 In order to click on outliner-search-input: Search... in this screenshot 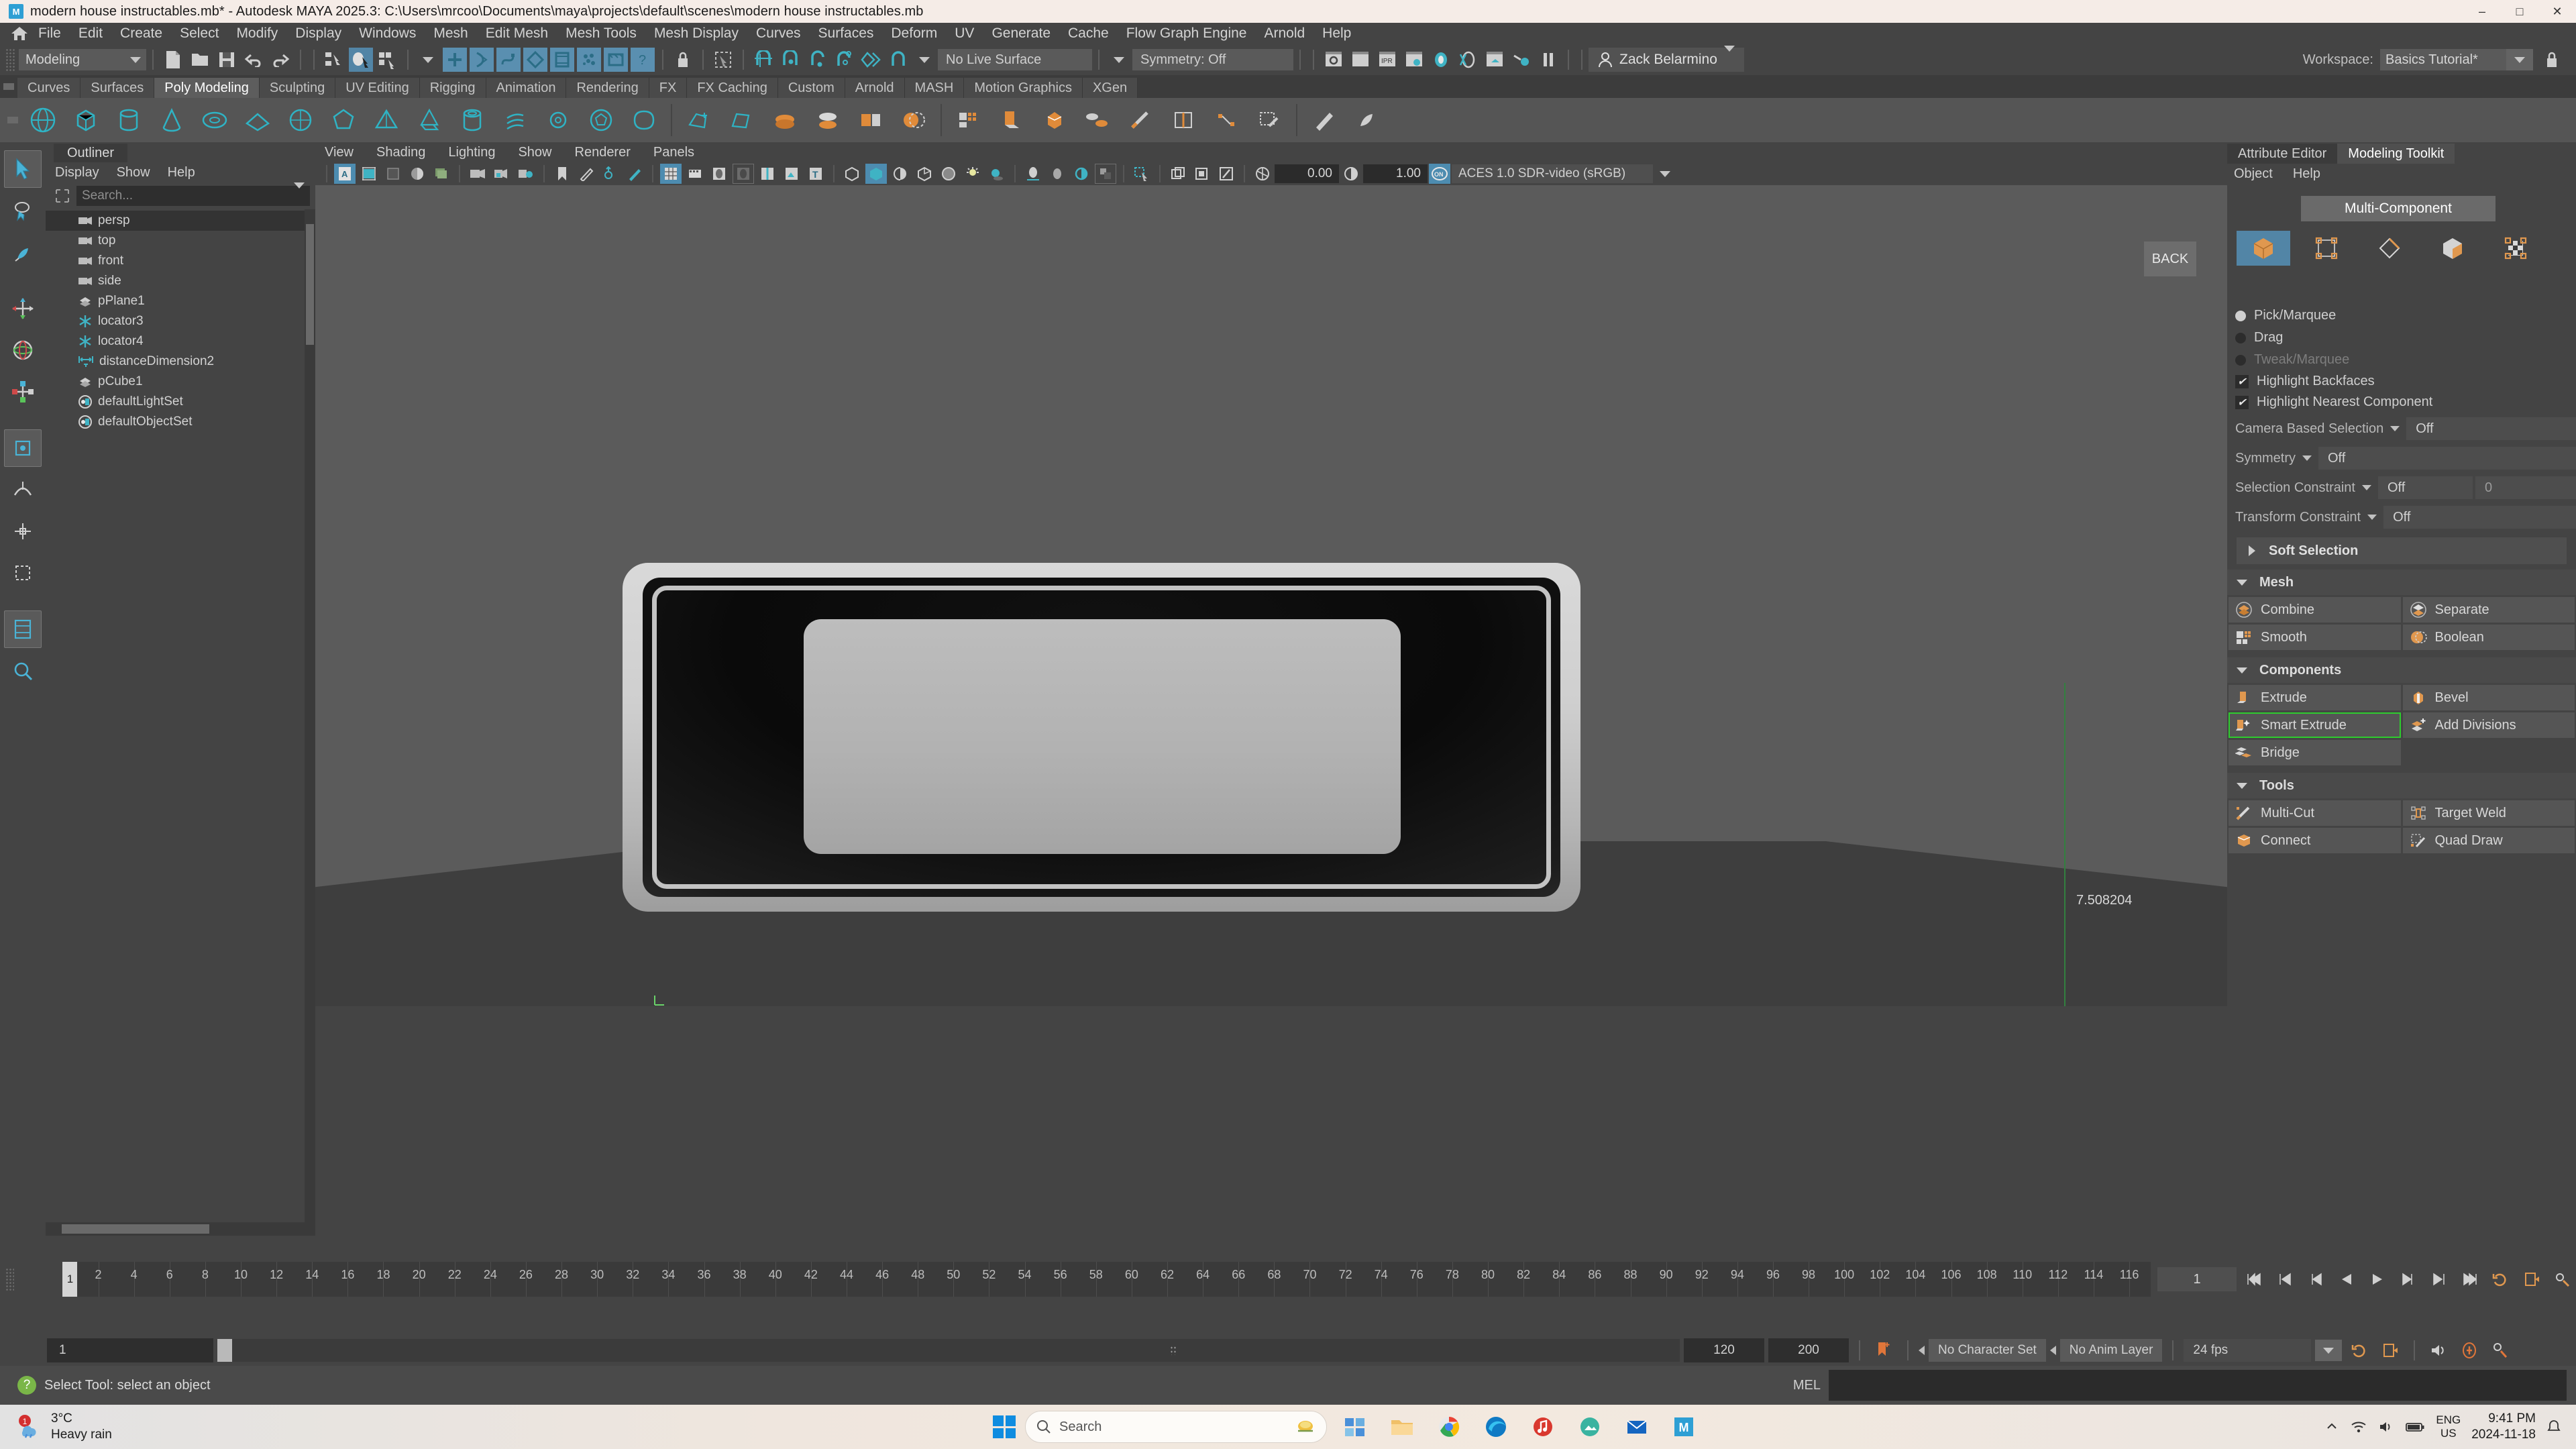, I will do `click(193, 194)`.